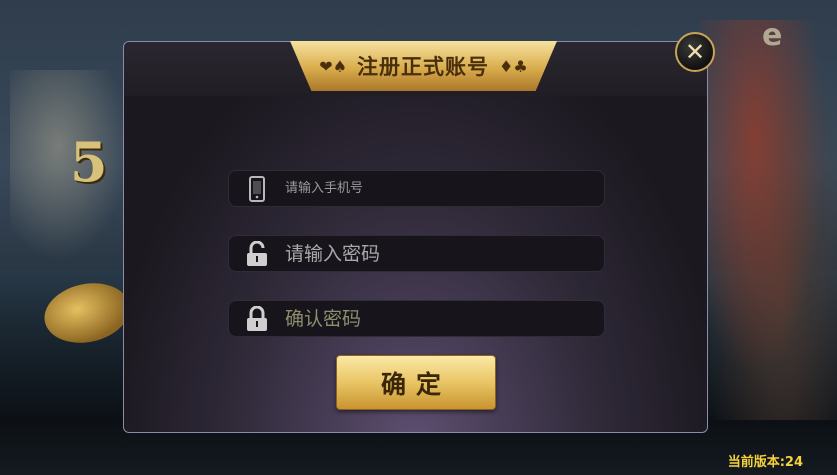 This screenshot has width=837, height=475. Describe the element at coordinates (257, 253) in the screenshot. I see `unlock-icon` at that location.